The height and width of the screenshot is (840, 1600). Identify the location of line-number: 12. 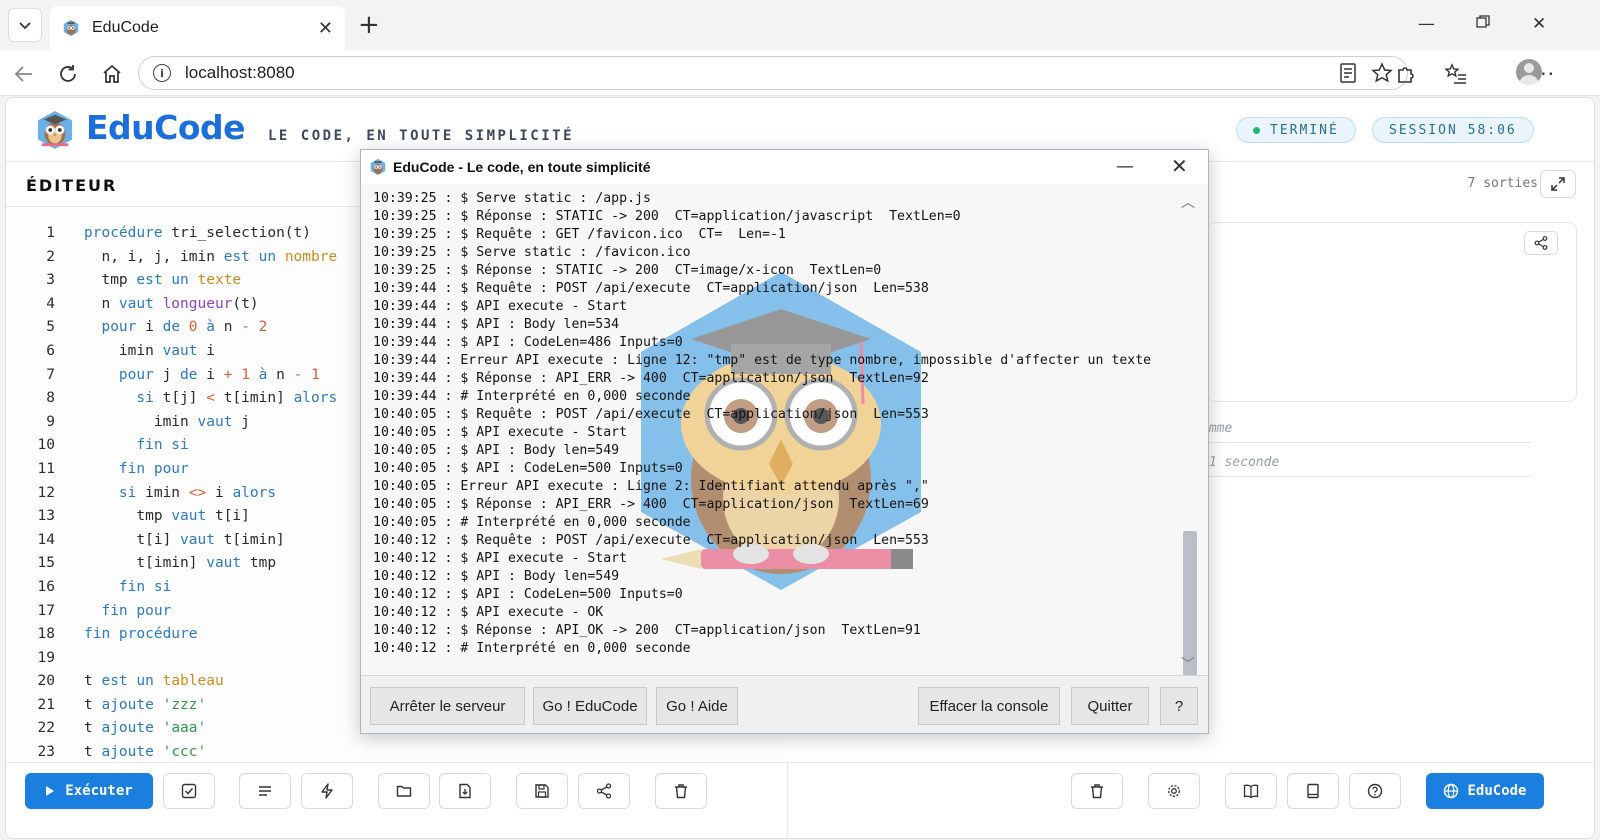
(46, 492).